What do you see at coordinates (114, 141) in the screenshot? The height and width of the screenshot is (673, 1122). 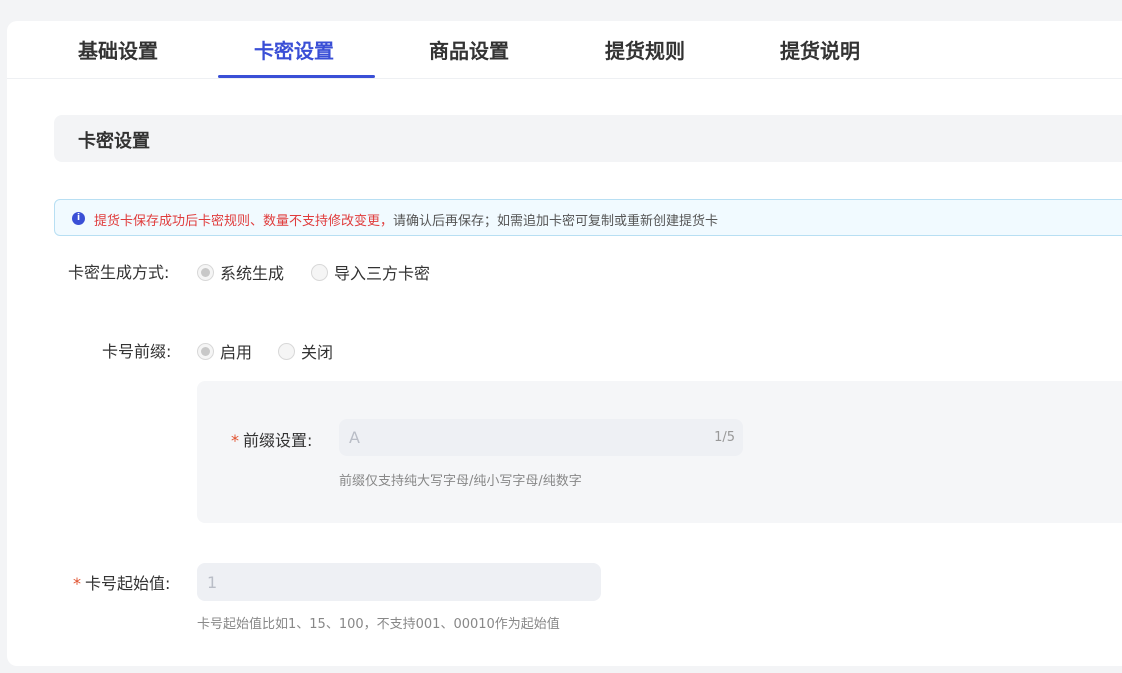 I see `section-title: 卡密设置` at bounding box center [114, 141].